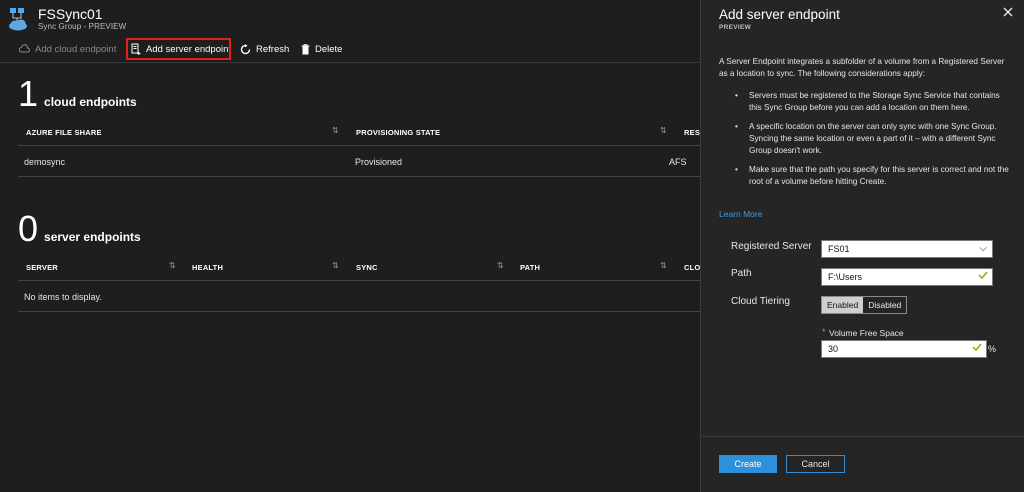 The width and height of the screenshot is (1024, 492). Describe the element at coordinates (24, 48) in the screenshot. I see `cloud-add-icon` at that location.